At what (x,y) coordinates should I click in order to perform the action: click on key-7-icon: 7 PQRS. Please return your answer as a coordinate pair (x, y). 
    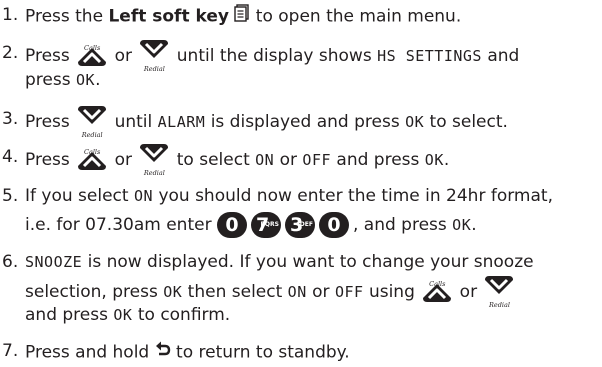
    Looking at the image, I should click on (265, 225).